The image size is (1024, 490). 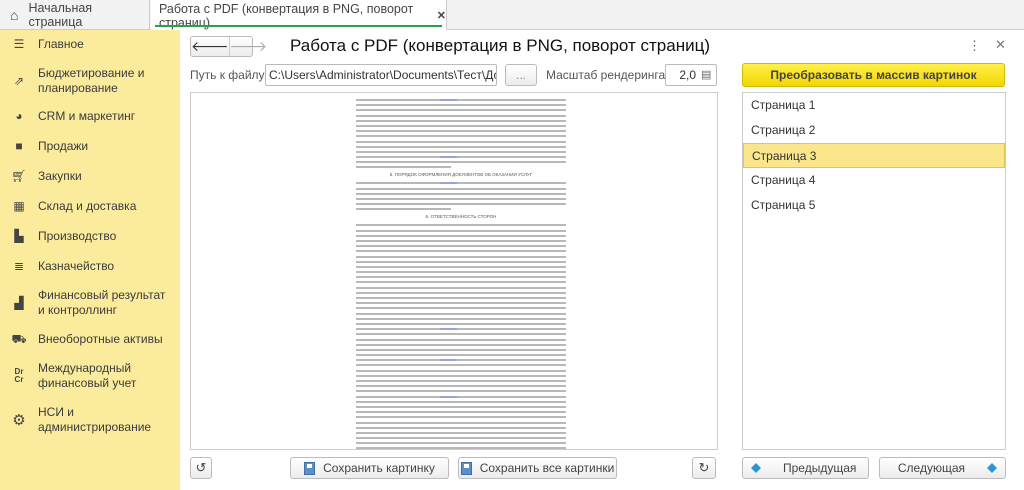 I want to click on sidebar-item-budgeting: ⇗ Бюджетирование и планирование, so click(x=90, y=81).